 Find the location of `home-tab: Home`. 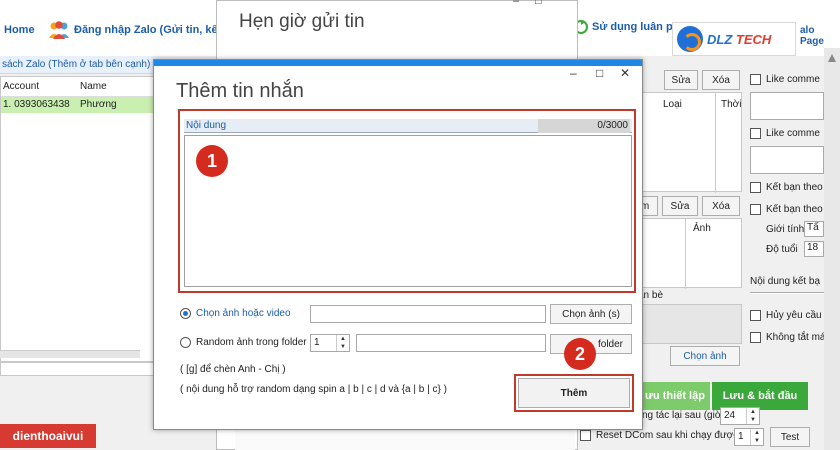

home-tab: Home is located at coordinates (19, 30).